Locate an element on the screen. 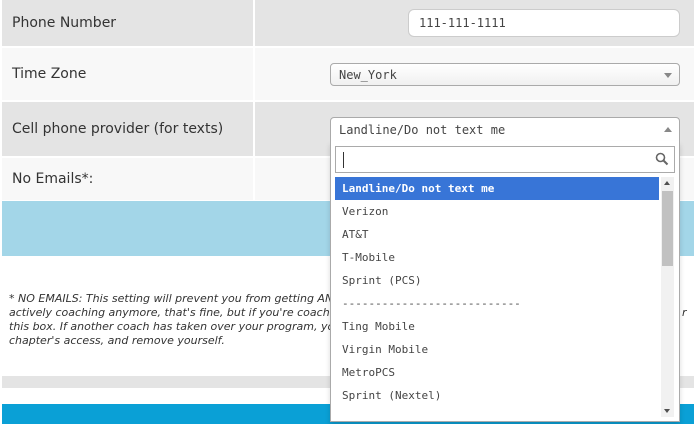  note-fragment: r is located at coordinates (684, 312).